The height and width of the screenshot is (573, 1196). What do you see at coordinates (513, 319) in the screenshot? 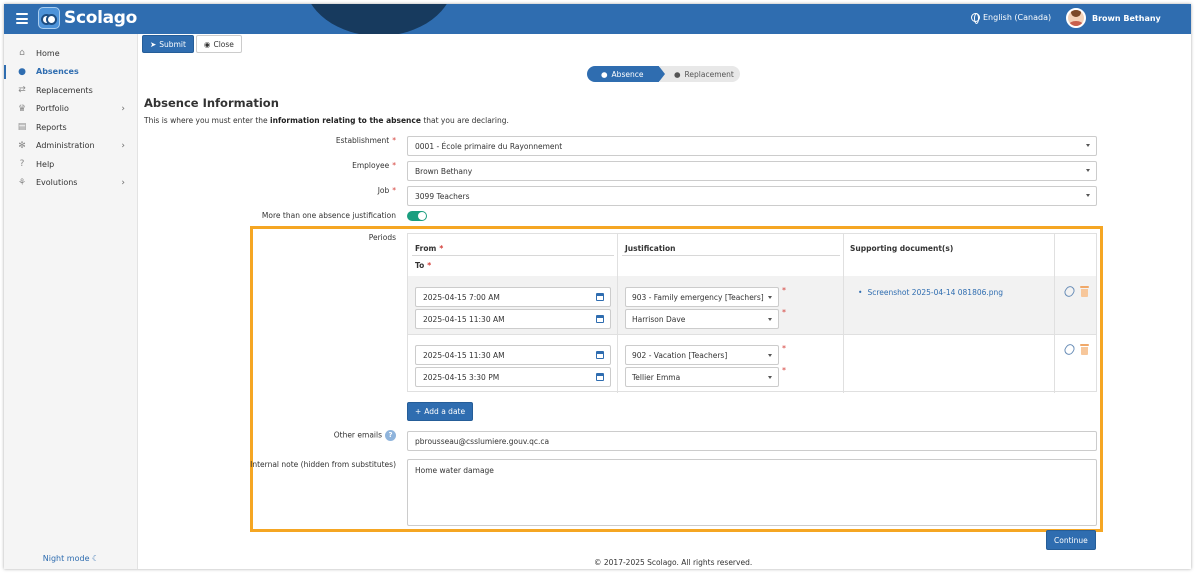
I see `period-1-to-input: 2025-04-15 11:30 AM` at bounding box center [513, 319].